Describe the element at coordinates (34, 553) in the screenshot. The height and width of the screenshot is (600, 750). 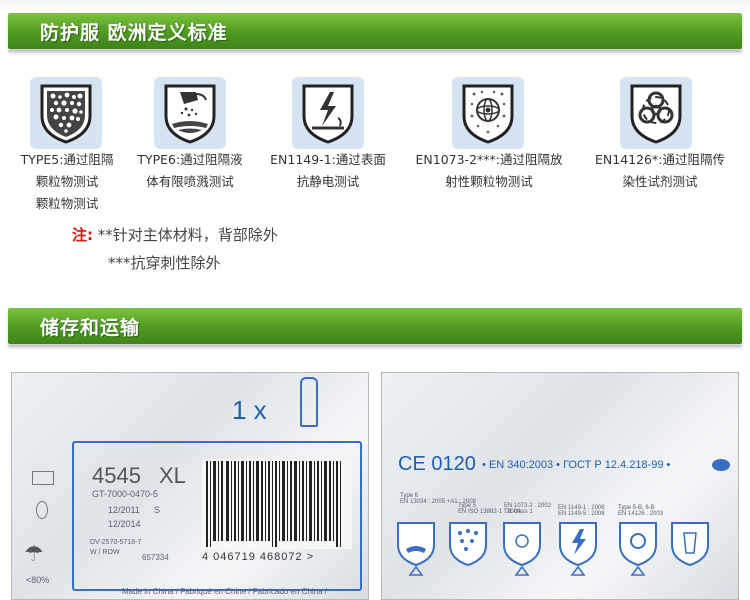
I see `umbrella-icon: ☂` at that location.